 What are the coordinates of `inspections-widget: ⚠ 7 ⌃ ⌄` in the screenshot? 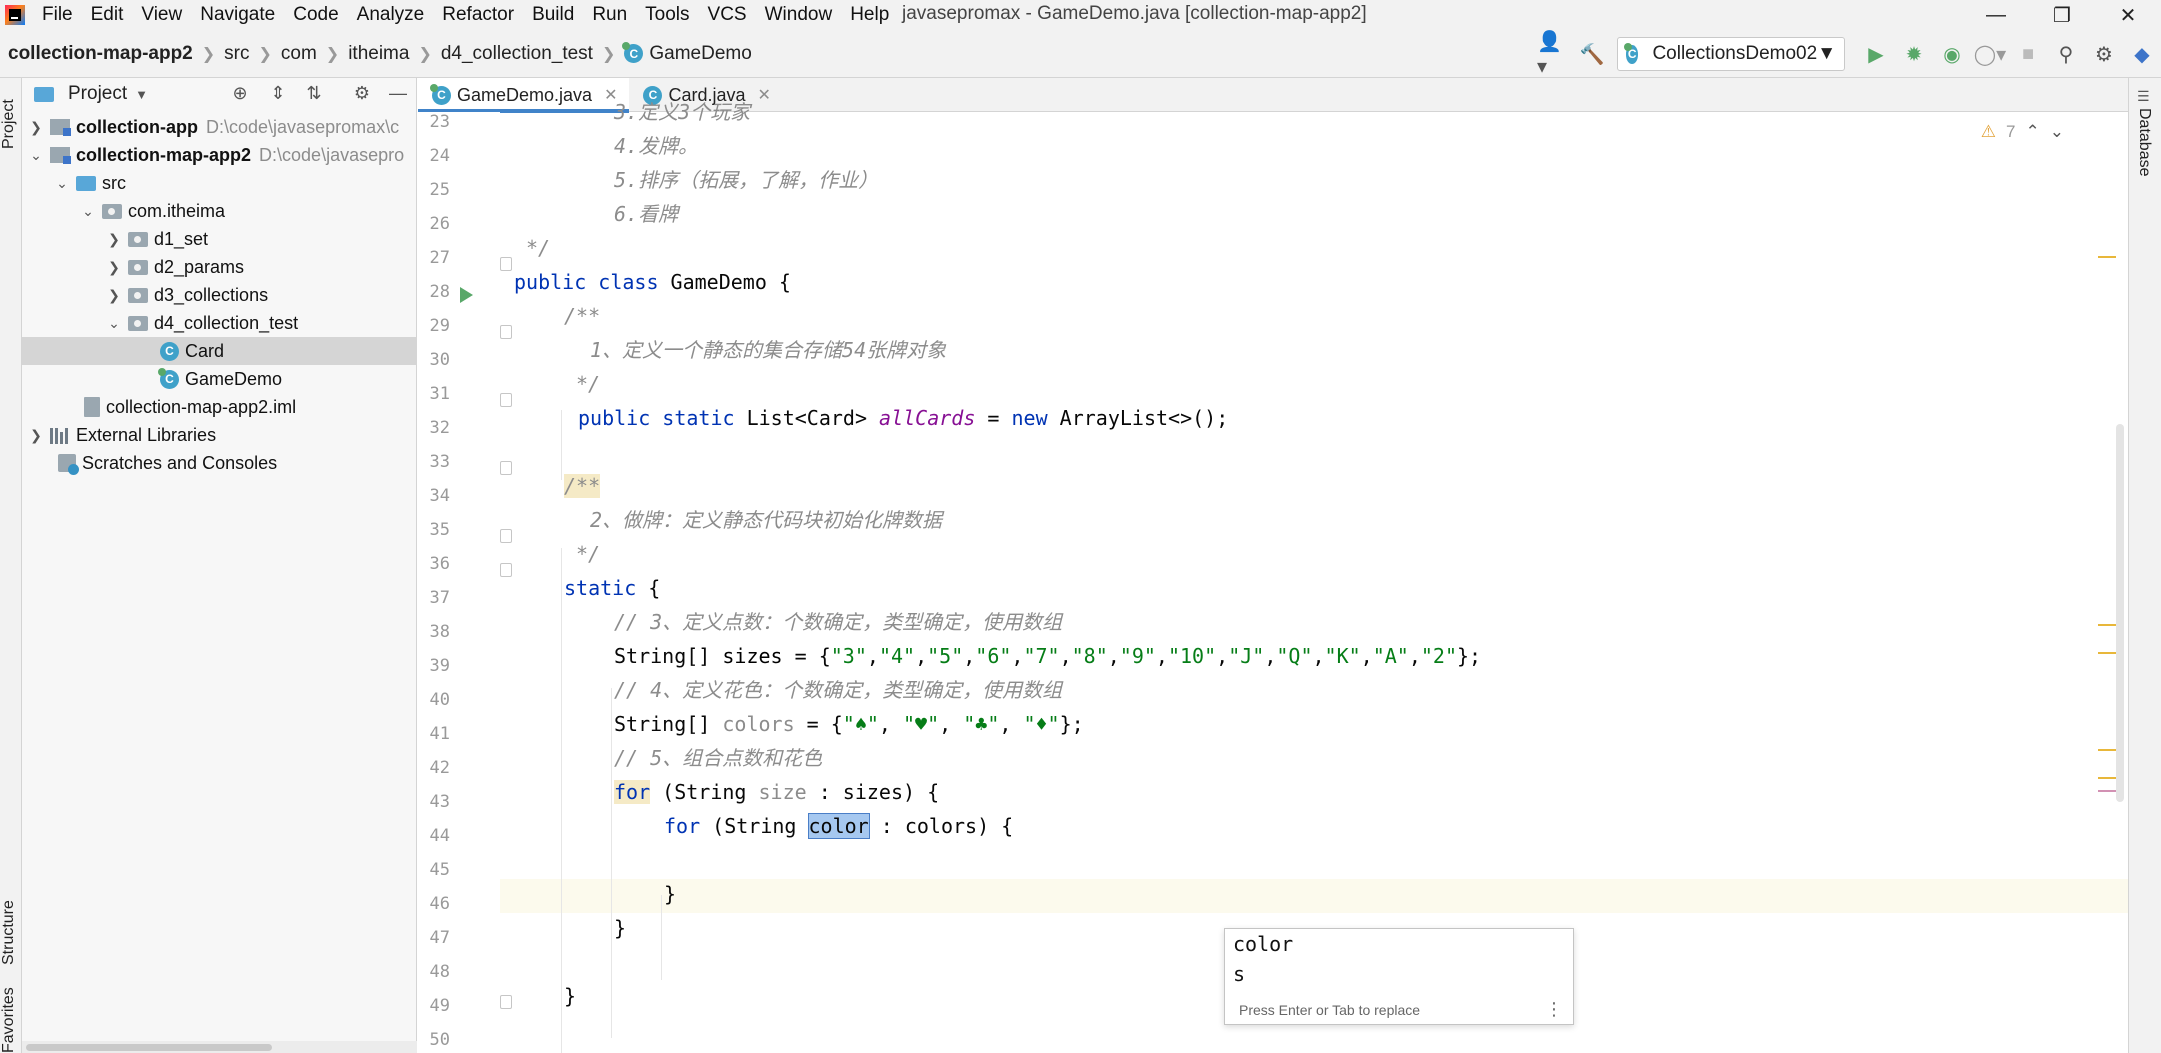 It's located at (2022, 132).